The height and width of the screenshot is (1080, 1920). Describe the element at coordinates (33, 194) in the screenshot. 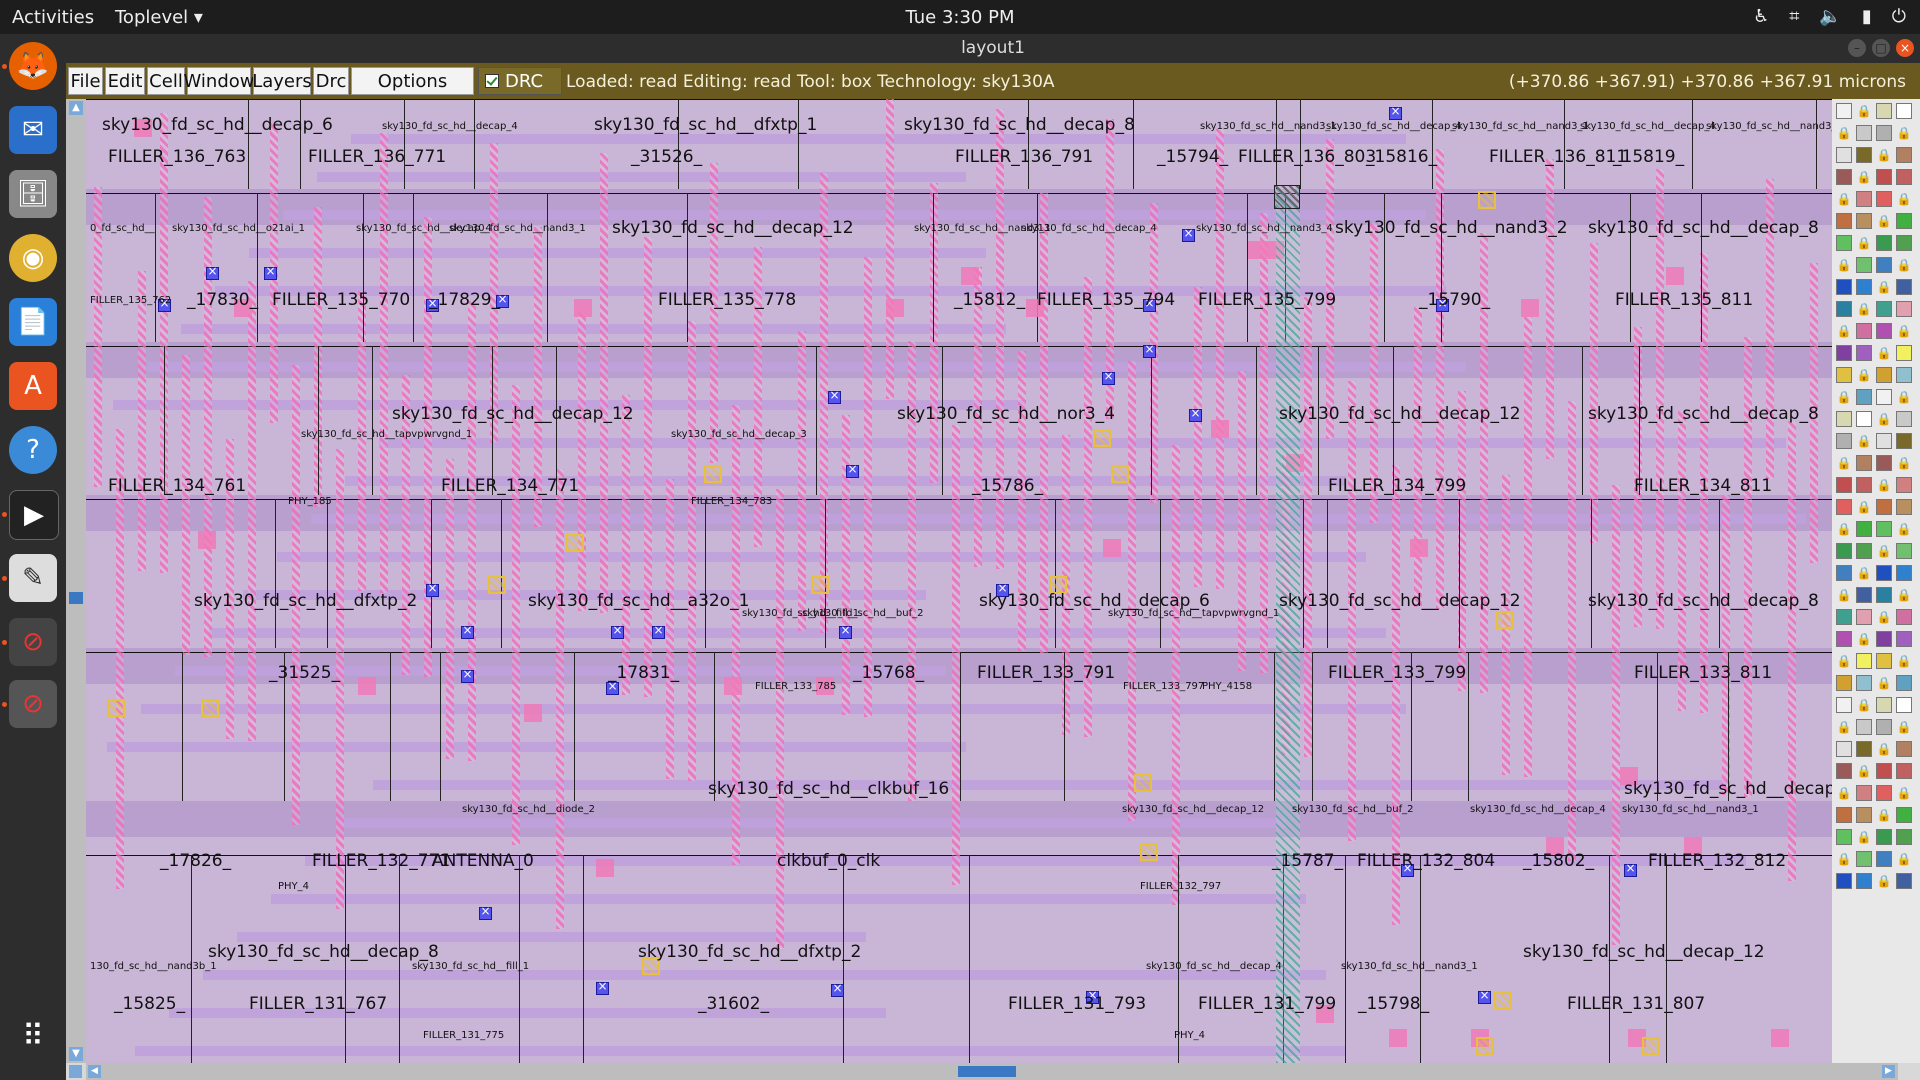

I see `files-icon: 🗄` at that location.